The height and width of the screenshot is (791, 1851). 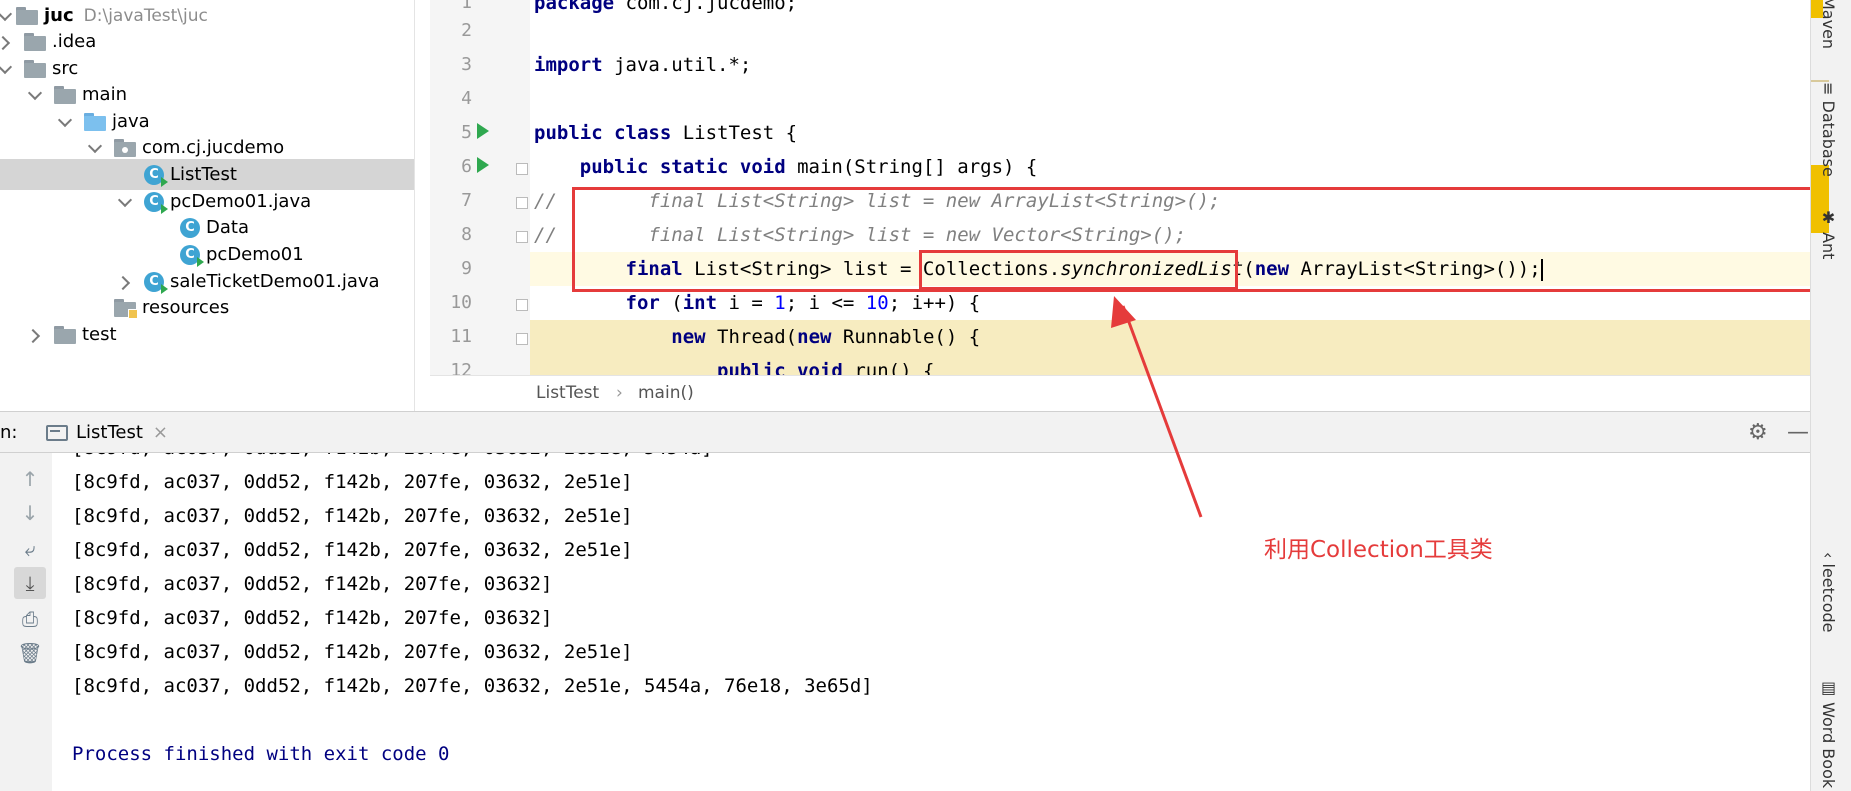 I want to click on tree-label: src, so click(x=65, y=68).